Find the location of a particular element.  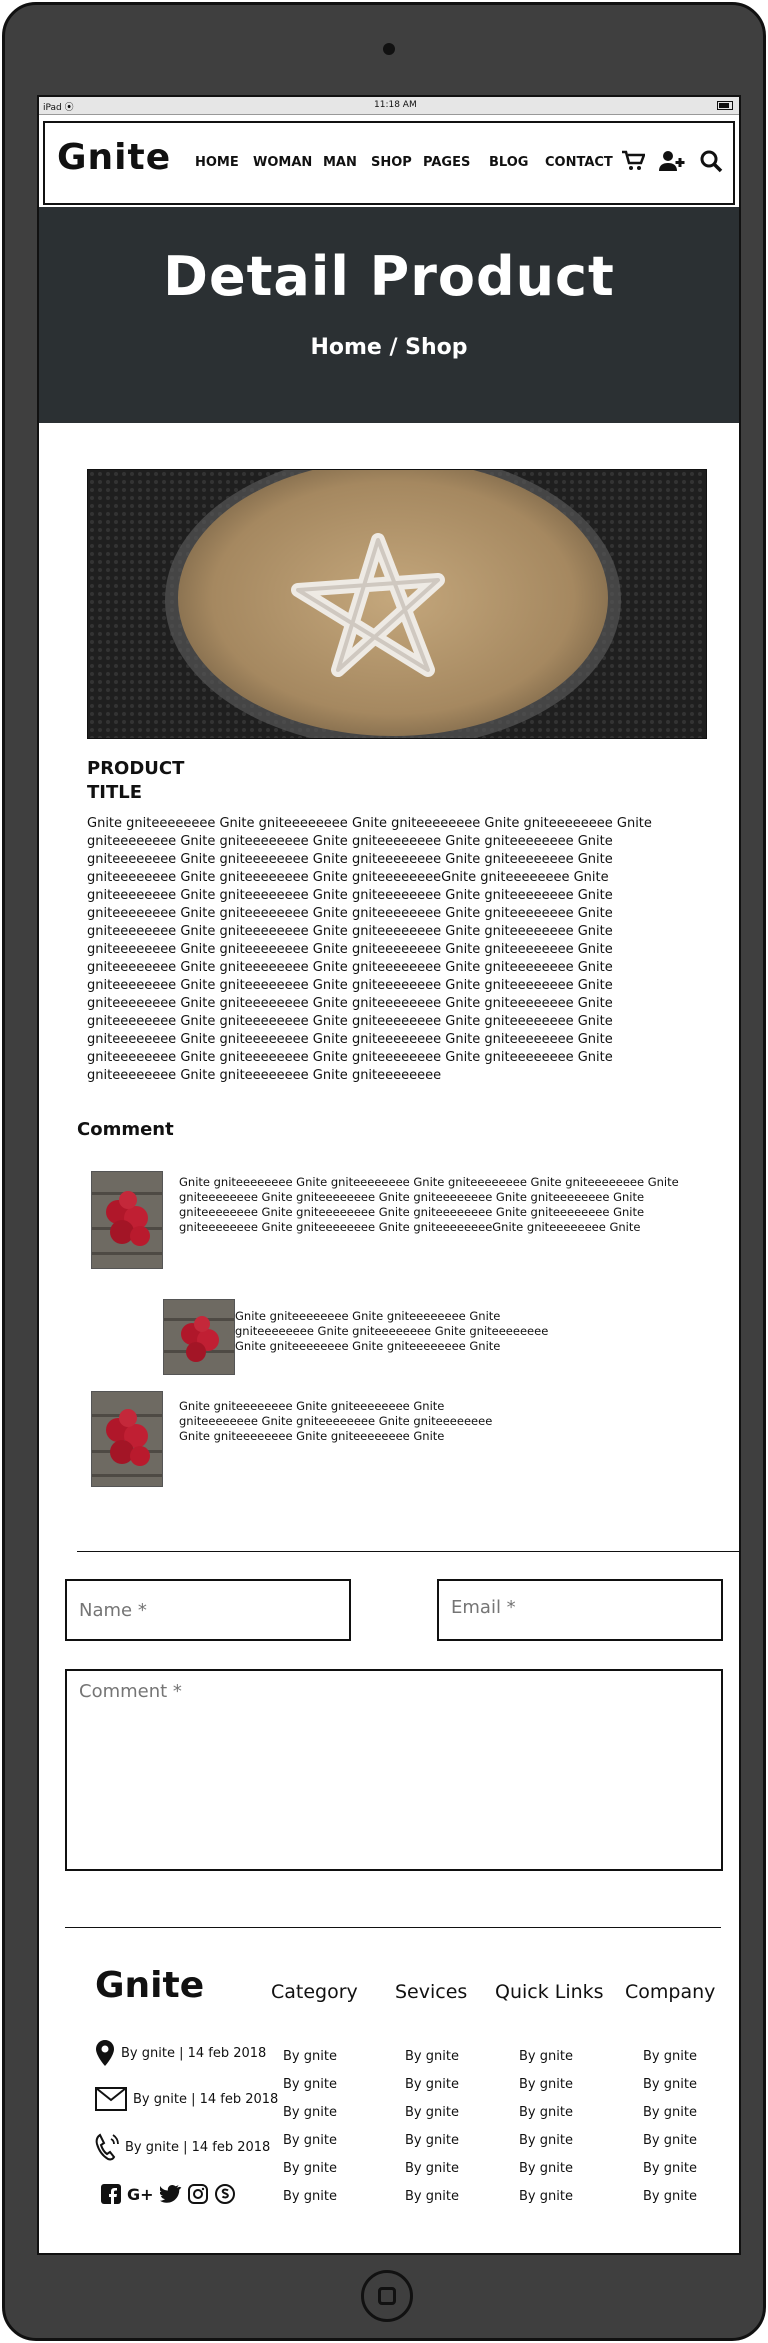

home-button is located at coordinates (387, 2296).